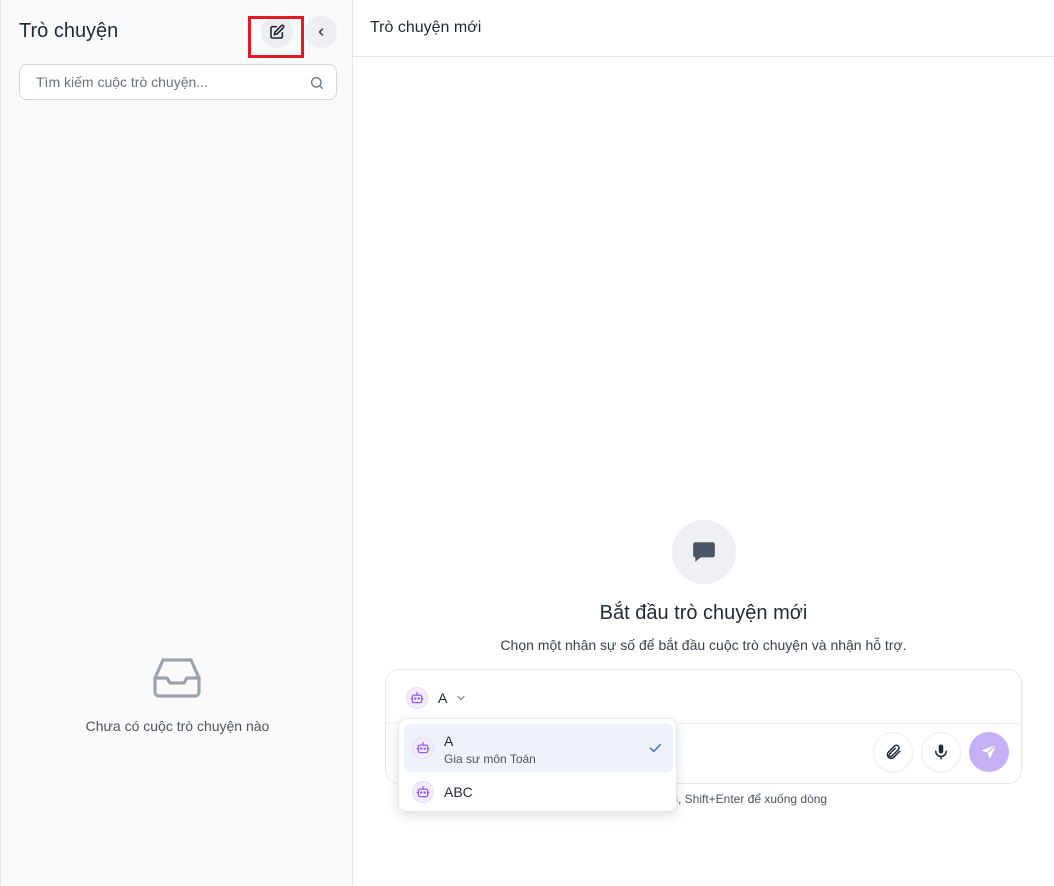 The image size is (1054, 886). I want to click on new-chat-button, so click(277, 32).